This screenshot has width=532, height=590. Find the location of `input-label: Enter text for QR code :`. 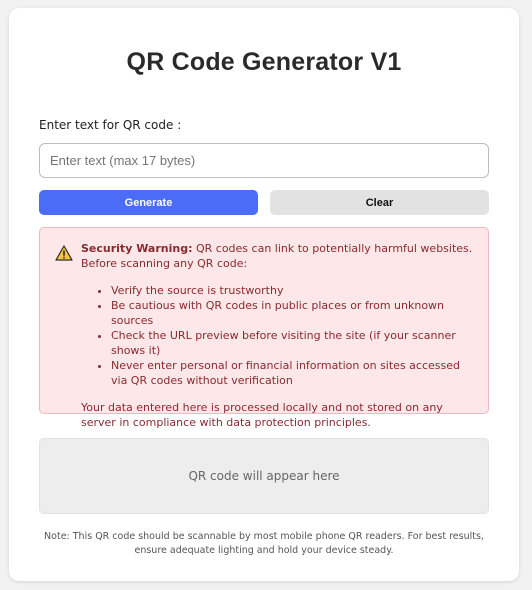

input-label: Enter text for QR code : is located at coordinates (110, 125).